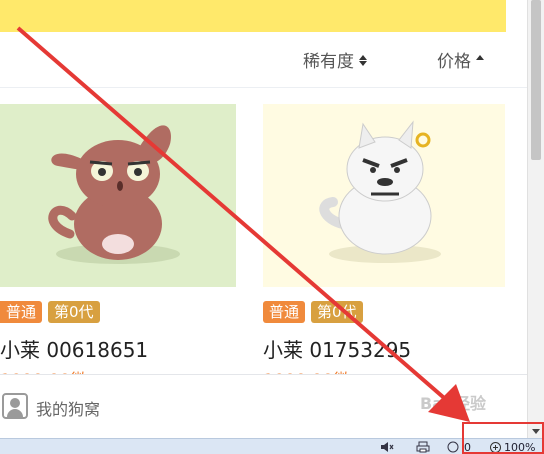  I want to click on sort-by-rarity: 稀有度, so click(335, 59).